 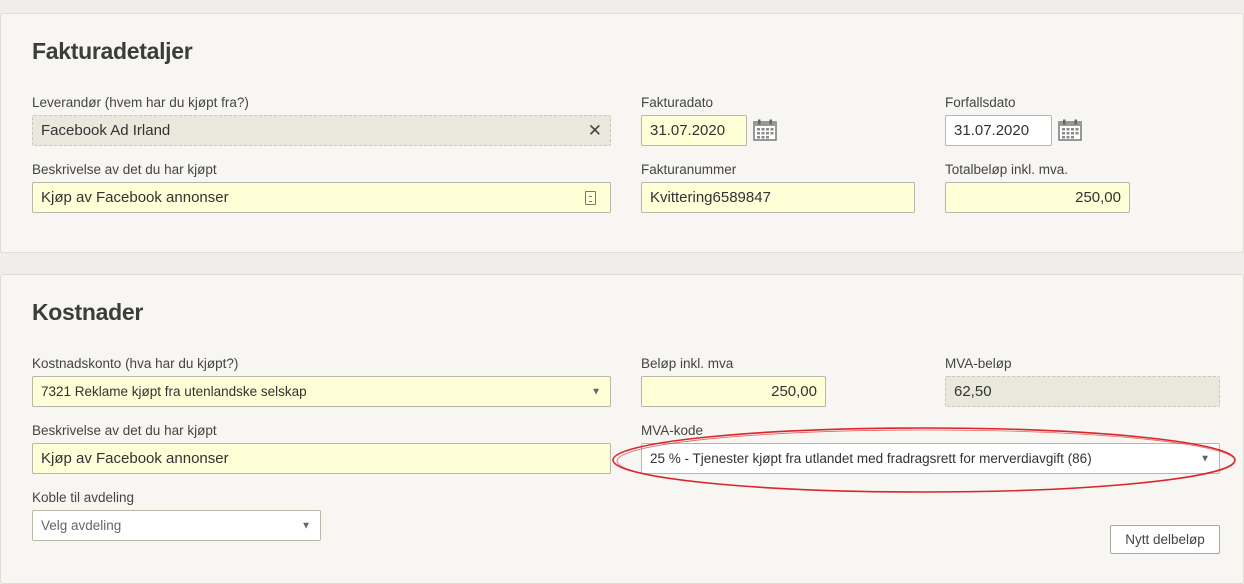 What do you see at coordinates (1007, 169) in the screenshot?
I see `total-label: Totalbeløp inkl. mva.` at bounding box center [1007, 169].